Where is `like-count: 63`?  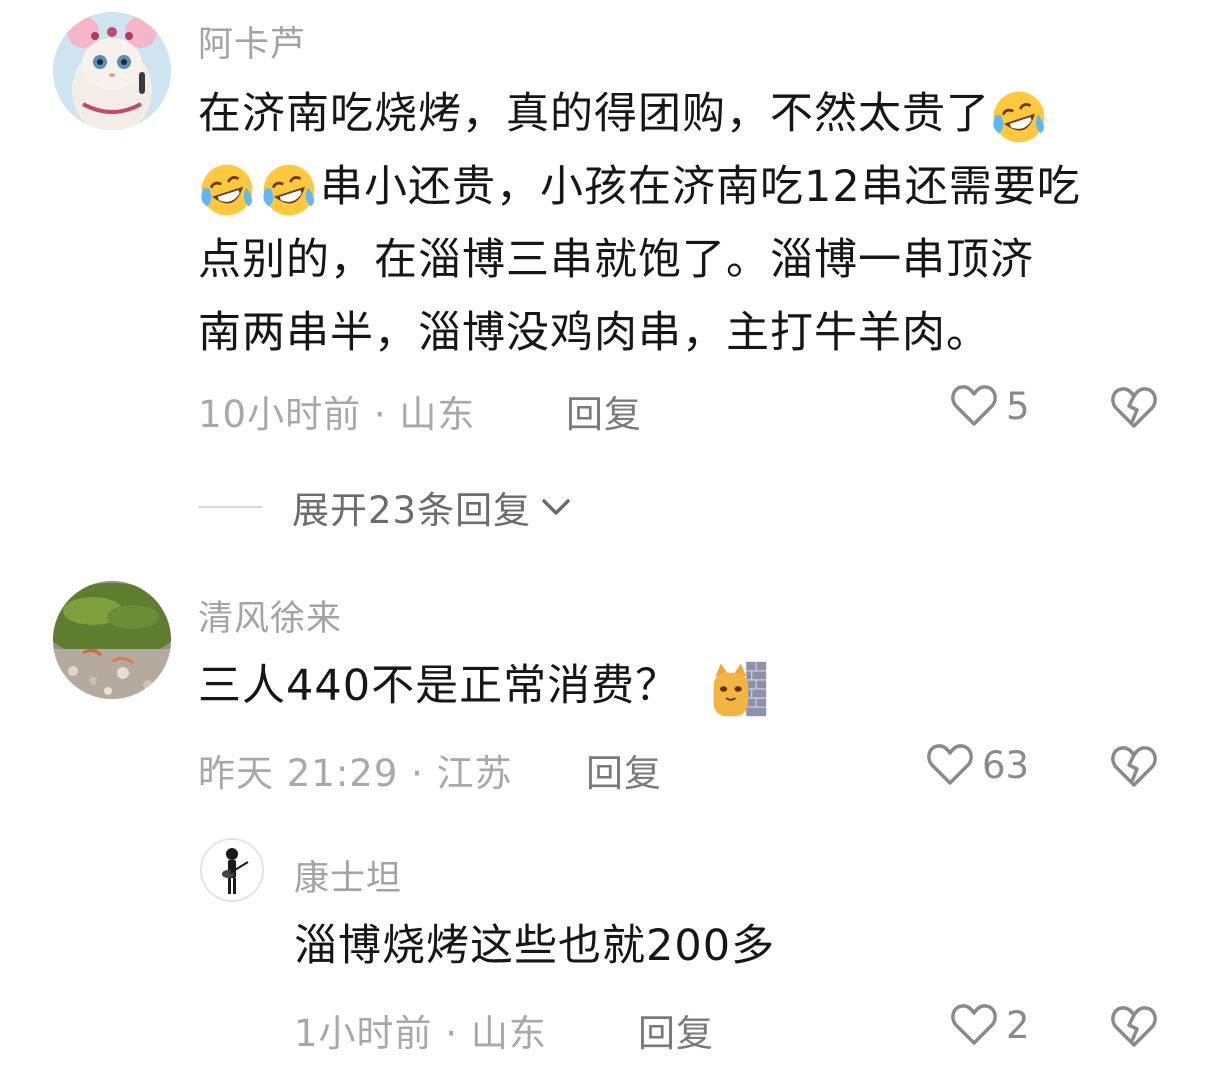
like-count: 63 is located at coordinates (1006, 765).